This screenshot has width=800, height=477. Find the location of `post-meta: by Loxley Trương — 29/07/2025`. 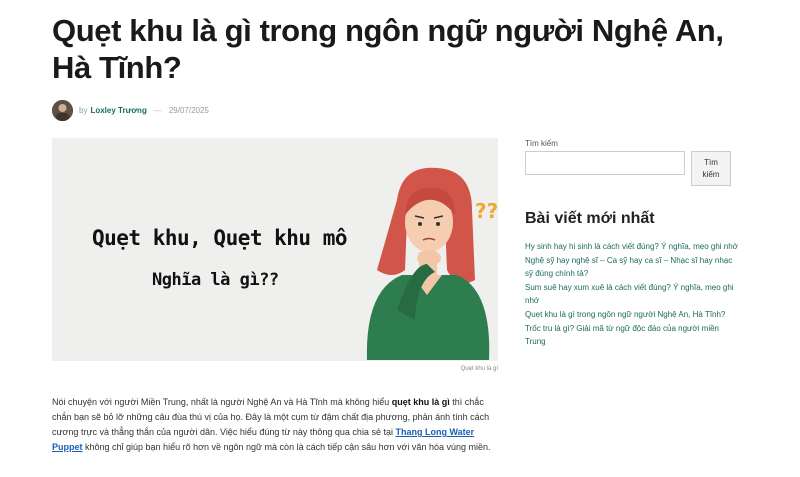

post-meta: by Loxley Trương — 29/07/2025 is located at coordinates (130, 110).